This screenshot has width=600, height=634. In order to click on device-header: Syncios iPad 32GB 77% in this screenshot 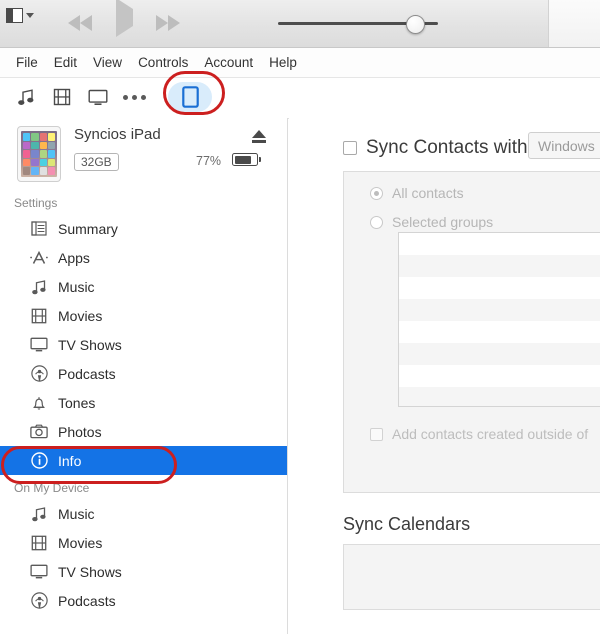, I will do `click(143, 154)`.